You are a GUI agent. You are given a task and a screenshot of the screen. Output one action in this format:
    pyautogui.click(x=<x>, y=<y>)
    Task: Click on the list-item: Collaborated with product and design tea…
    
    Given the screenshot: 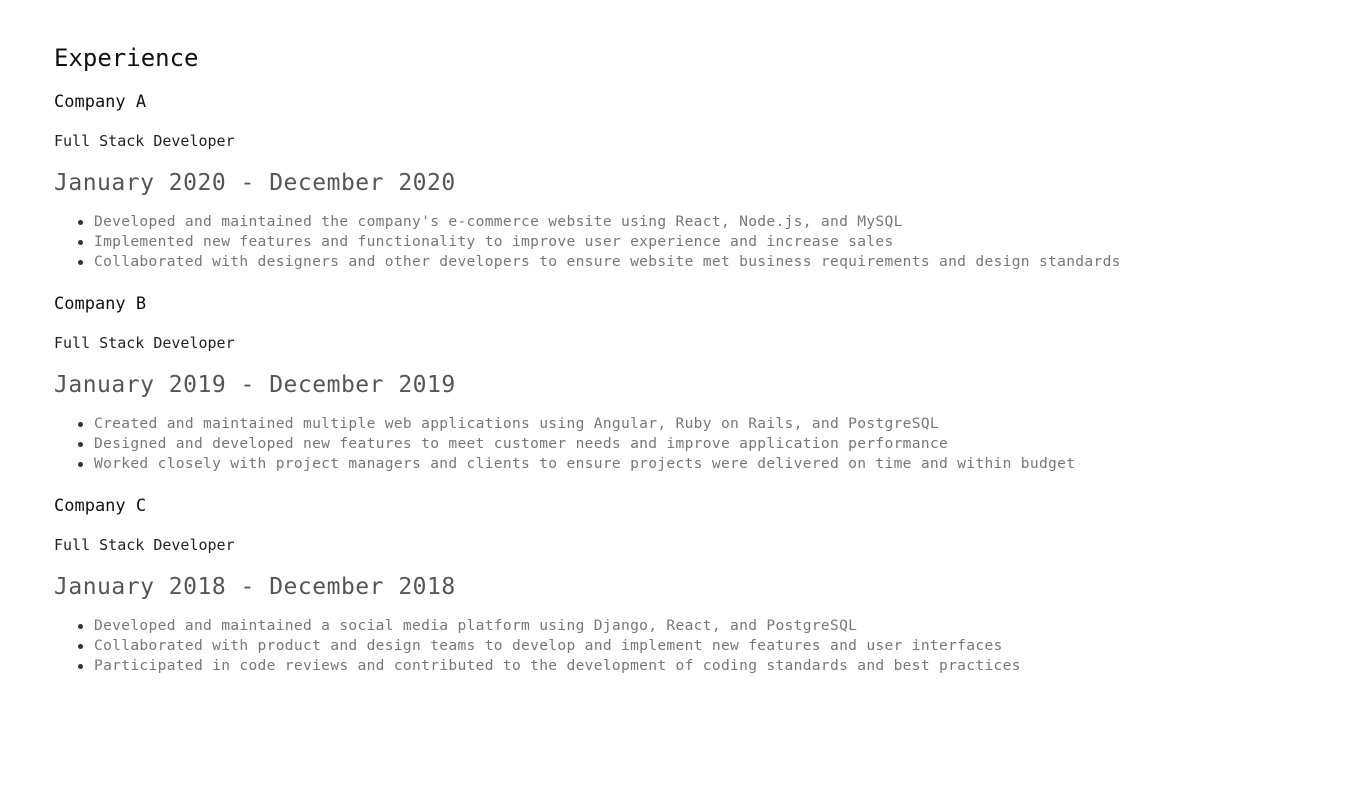 What is the action you would take?
    pyautogui.click(x=696, y=646)
    